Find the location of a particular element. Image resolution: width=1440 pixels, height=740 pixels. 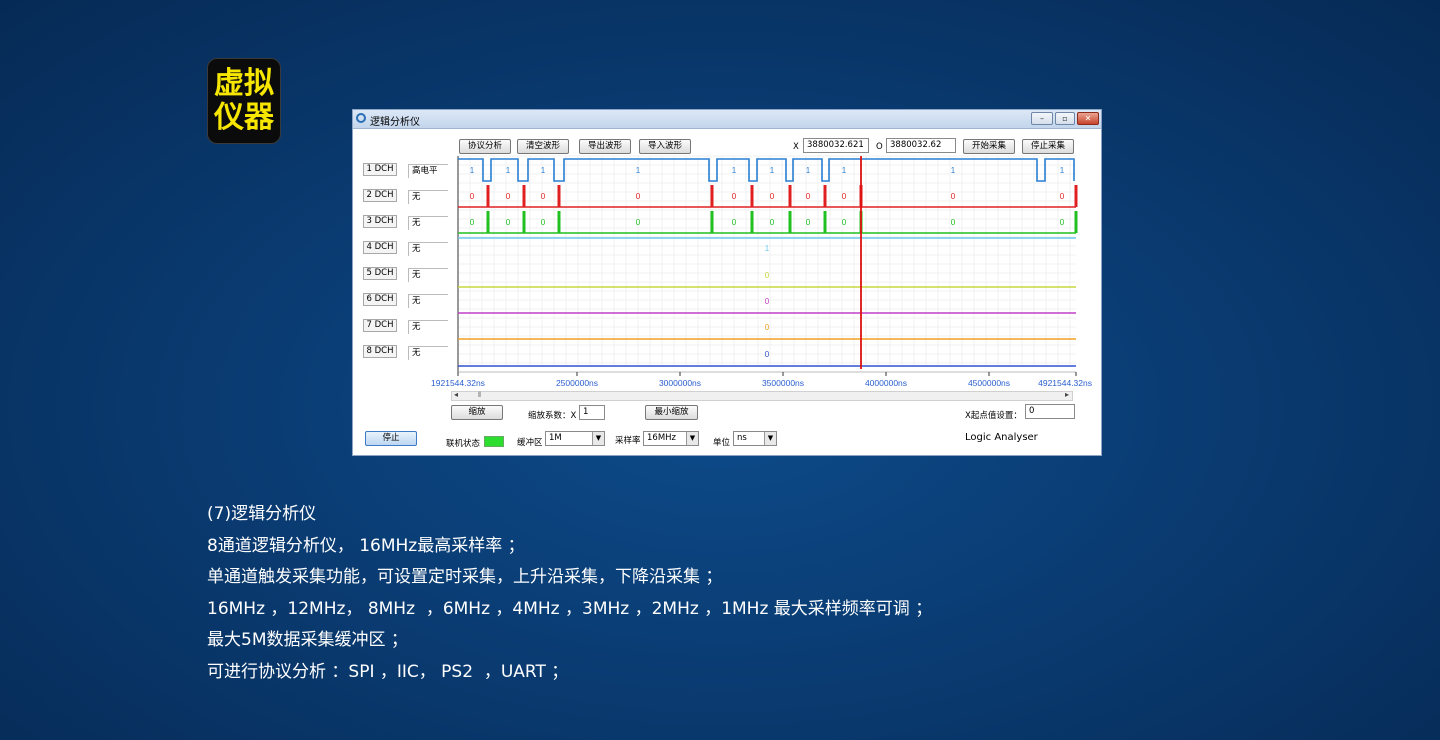

virtual-instrument-badge: 虚拟 仪器 is located at coordinates (244, 101).